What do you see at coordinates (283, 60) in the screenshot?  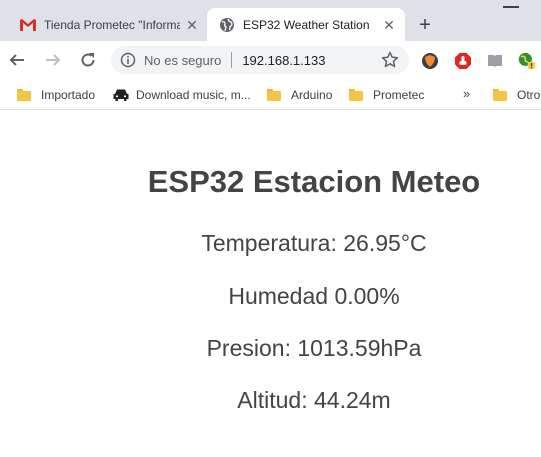 I see `url-text: 192.168.1.133` at bounding box center [283, 60].